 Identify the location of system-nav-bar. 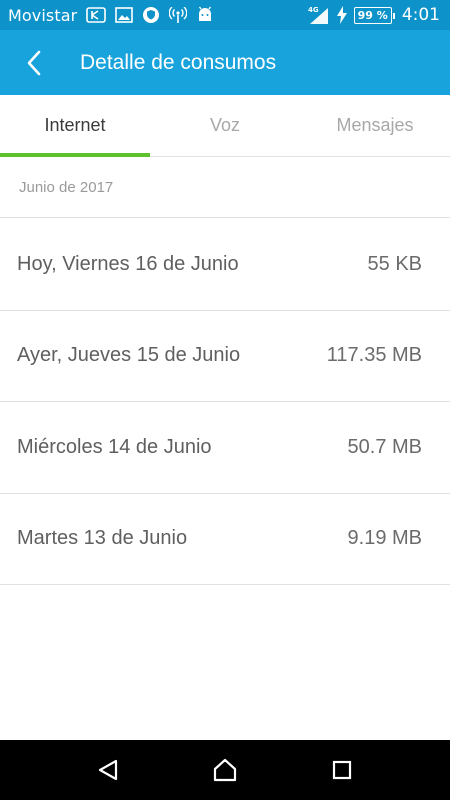
(225, 770).